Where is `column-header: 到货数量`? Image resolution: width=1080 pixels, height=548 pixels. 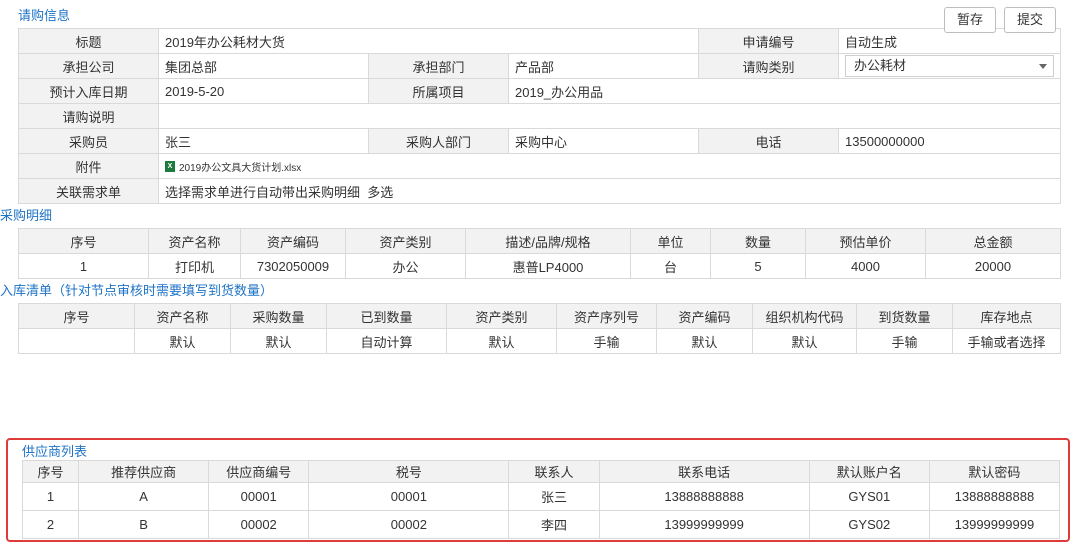 column-header: 到货数量 is located at coordinates (904, 316).